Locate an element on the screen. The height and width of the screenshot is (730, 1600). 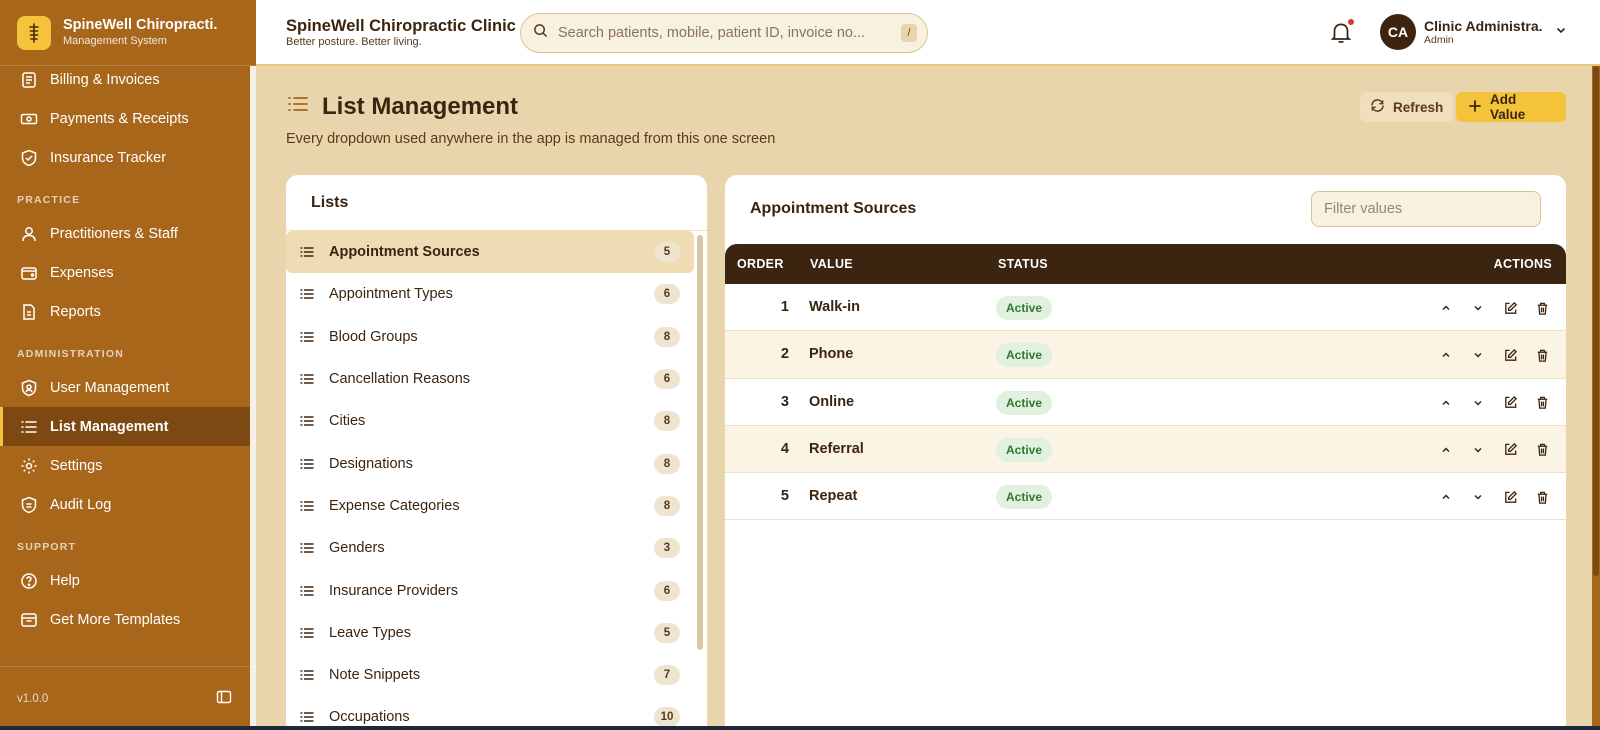
collapse-sidebar-icon is located at coordinates (224, 698).